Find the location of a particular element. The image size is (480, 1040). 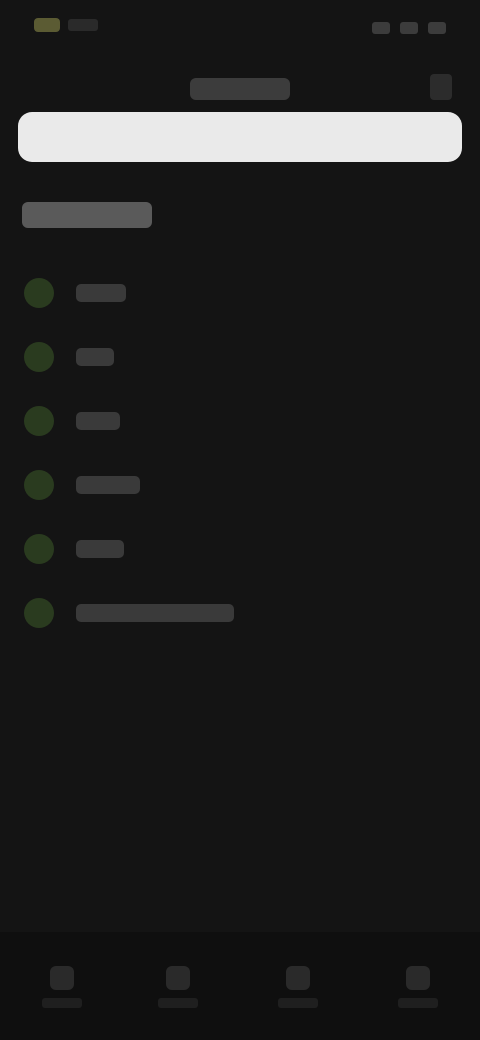

status-right is located at coordinates (409, 28).